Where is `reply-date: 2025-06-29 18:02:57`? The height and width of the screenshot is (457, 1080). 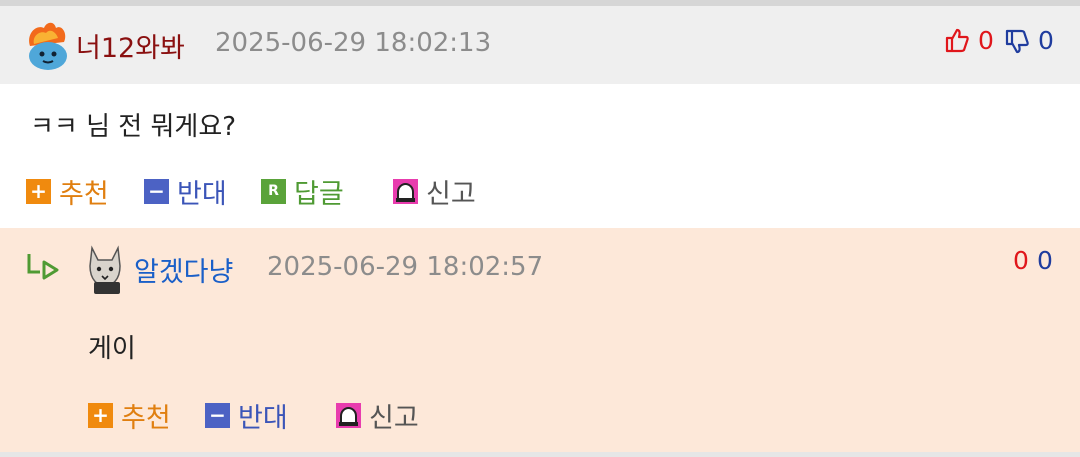 reply-date: 2025-06-29 18:02:57 is located at coordinates (405, 267).